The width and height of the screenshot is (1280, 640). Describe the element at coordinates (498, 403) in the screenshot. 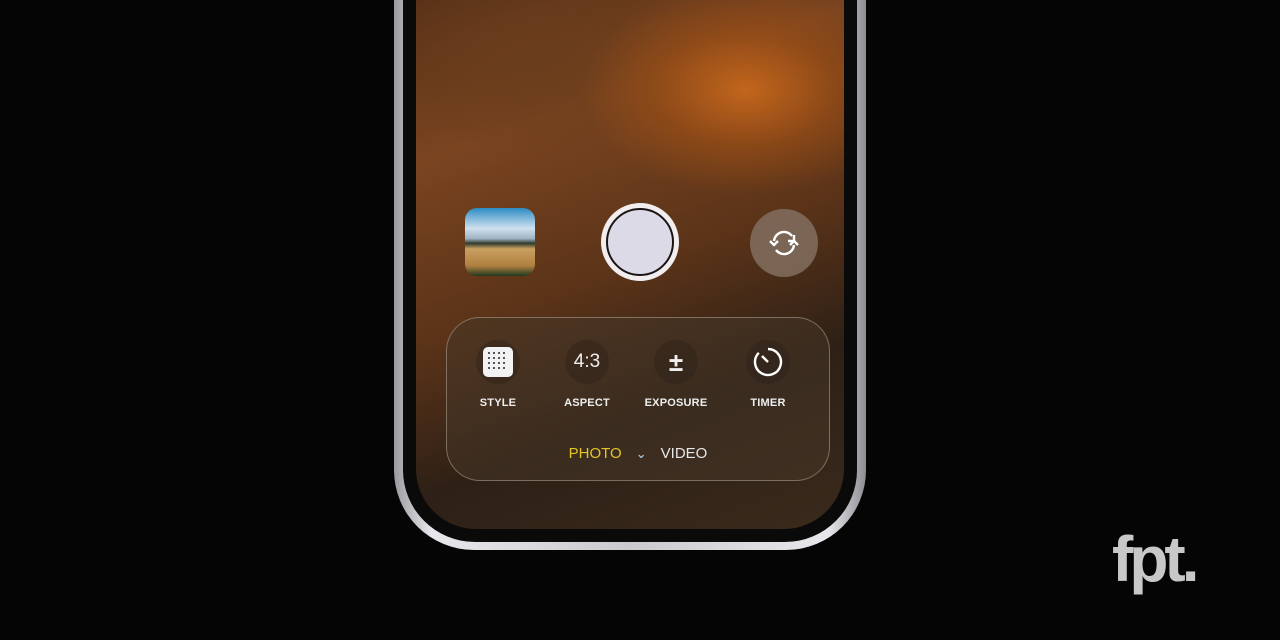

I see `style-label: STYLE` at that location.